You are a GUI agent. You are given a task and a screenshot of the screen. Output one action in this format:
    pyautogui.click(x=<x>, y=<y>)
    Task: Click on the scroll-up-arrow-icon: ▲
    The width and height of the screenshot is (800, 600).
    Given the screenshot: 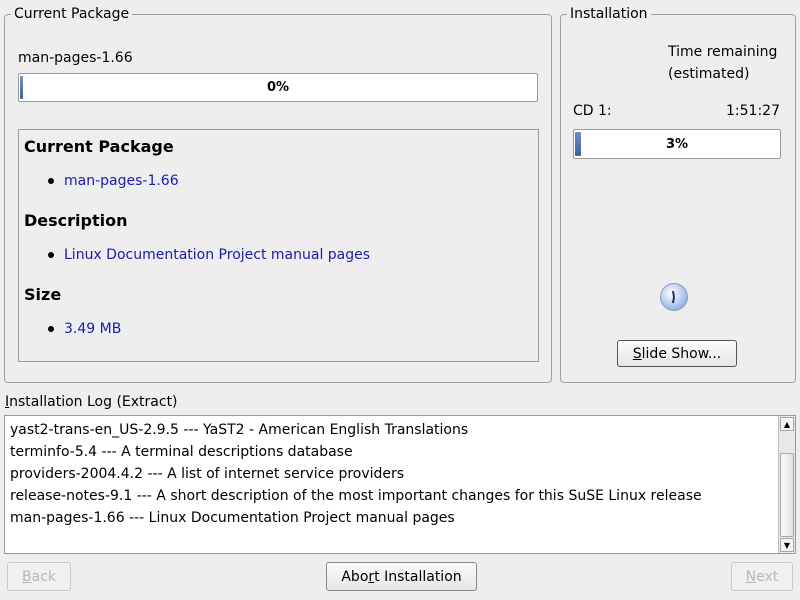 What is the action you would take?
    pyautogui.click(x=787, y=424)
    